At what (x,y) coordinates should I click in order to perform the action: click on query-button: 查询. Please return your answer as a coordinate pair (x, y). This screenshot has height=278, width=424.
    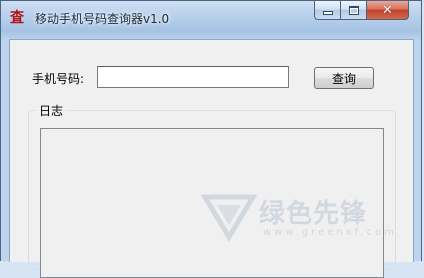
    Looking at the image, I should click on (344, 78).